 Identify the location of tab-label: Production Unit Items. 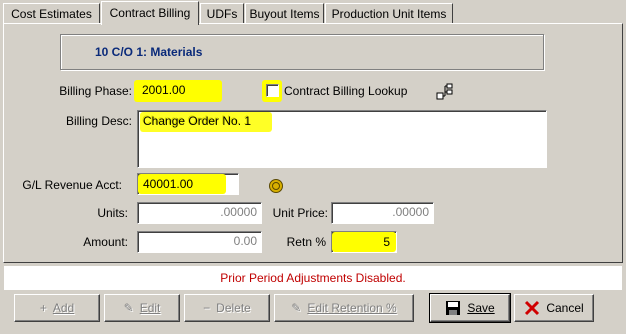
(389, 14).